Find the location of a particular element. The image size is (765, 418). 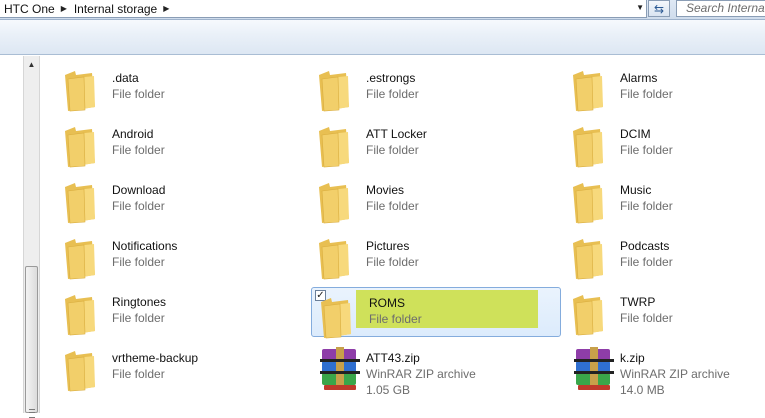

refresh-icon: ⇆ is located at coordinates (659, 8).